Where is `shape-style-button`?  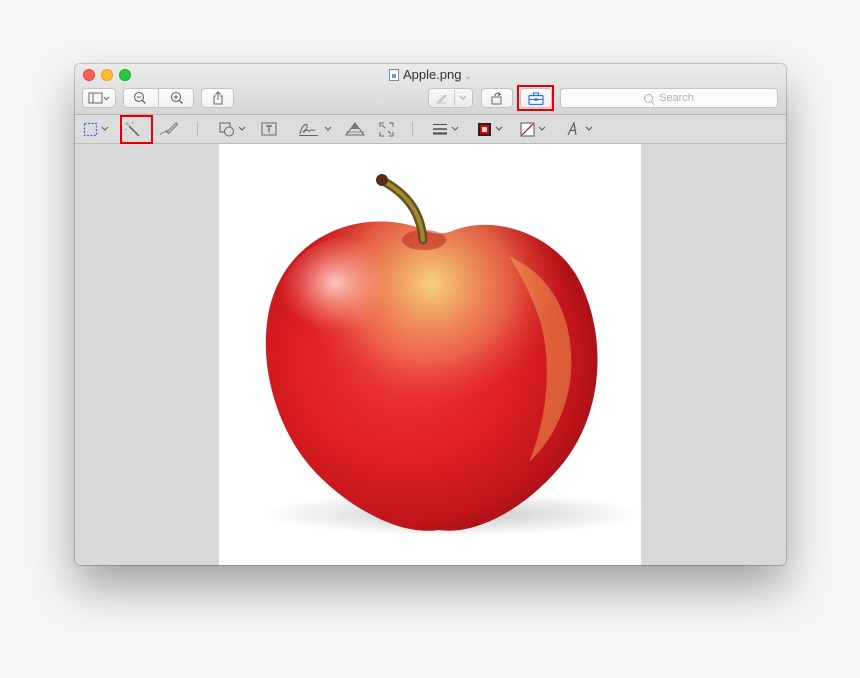
shape-style-button is located at coordinates (445, 129).